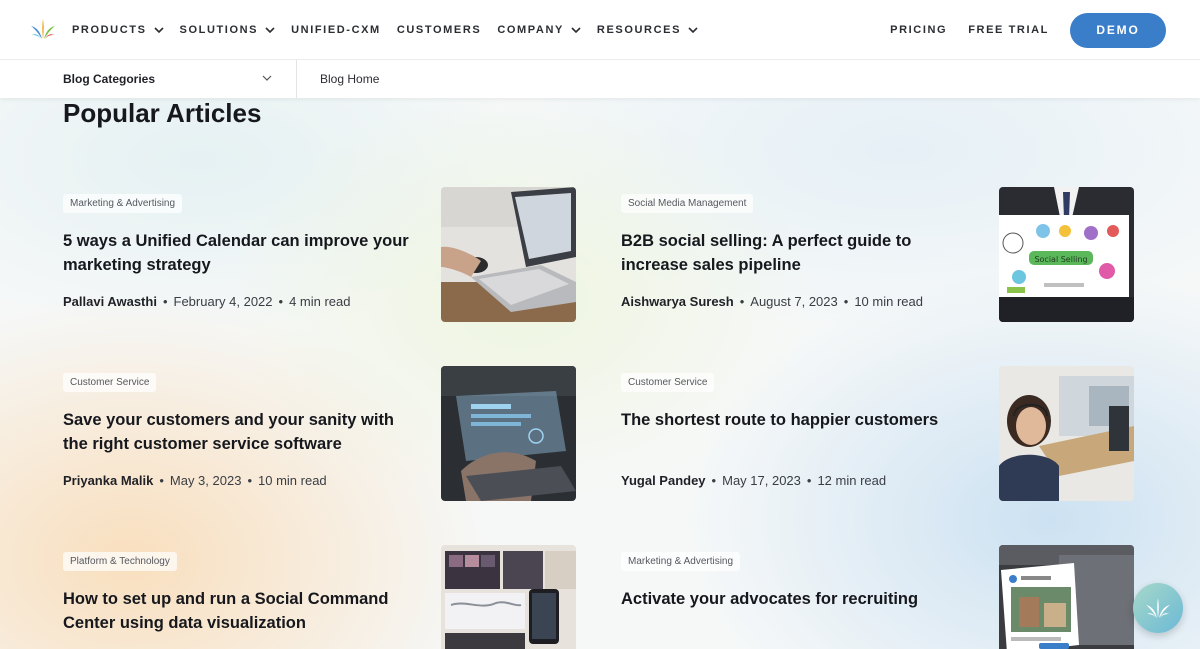 This screenshot has height=649, width=1200. What do you see at coordinates (761, 480) in the screenshot?
I see `article-date: May 17, 2023` at bounding box center [761, 480].